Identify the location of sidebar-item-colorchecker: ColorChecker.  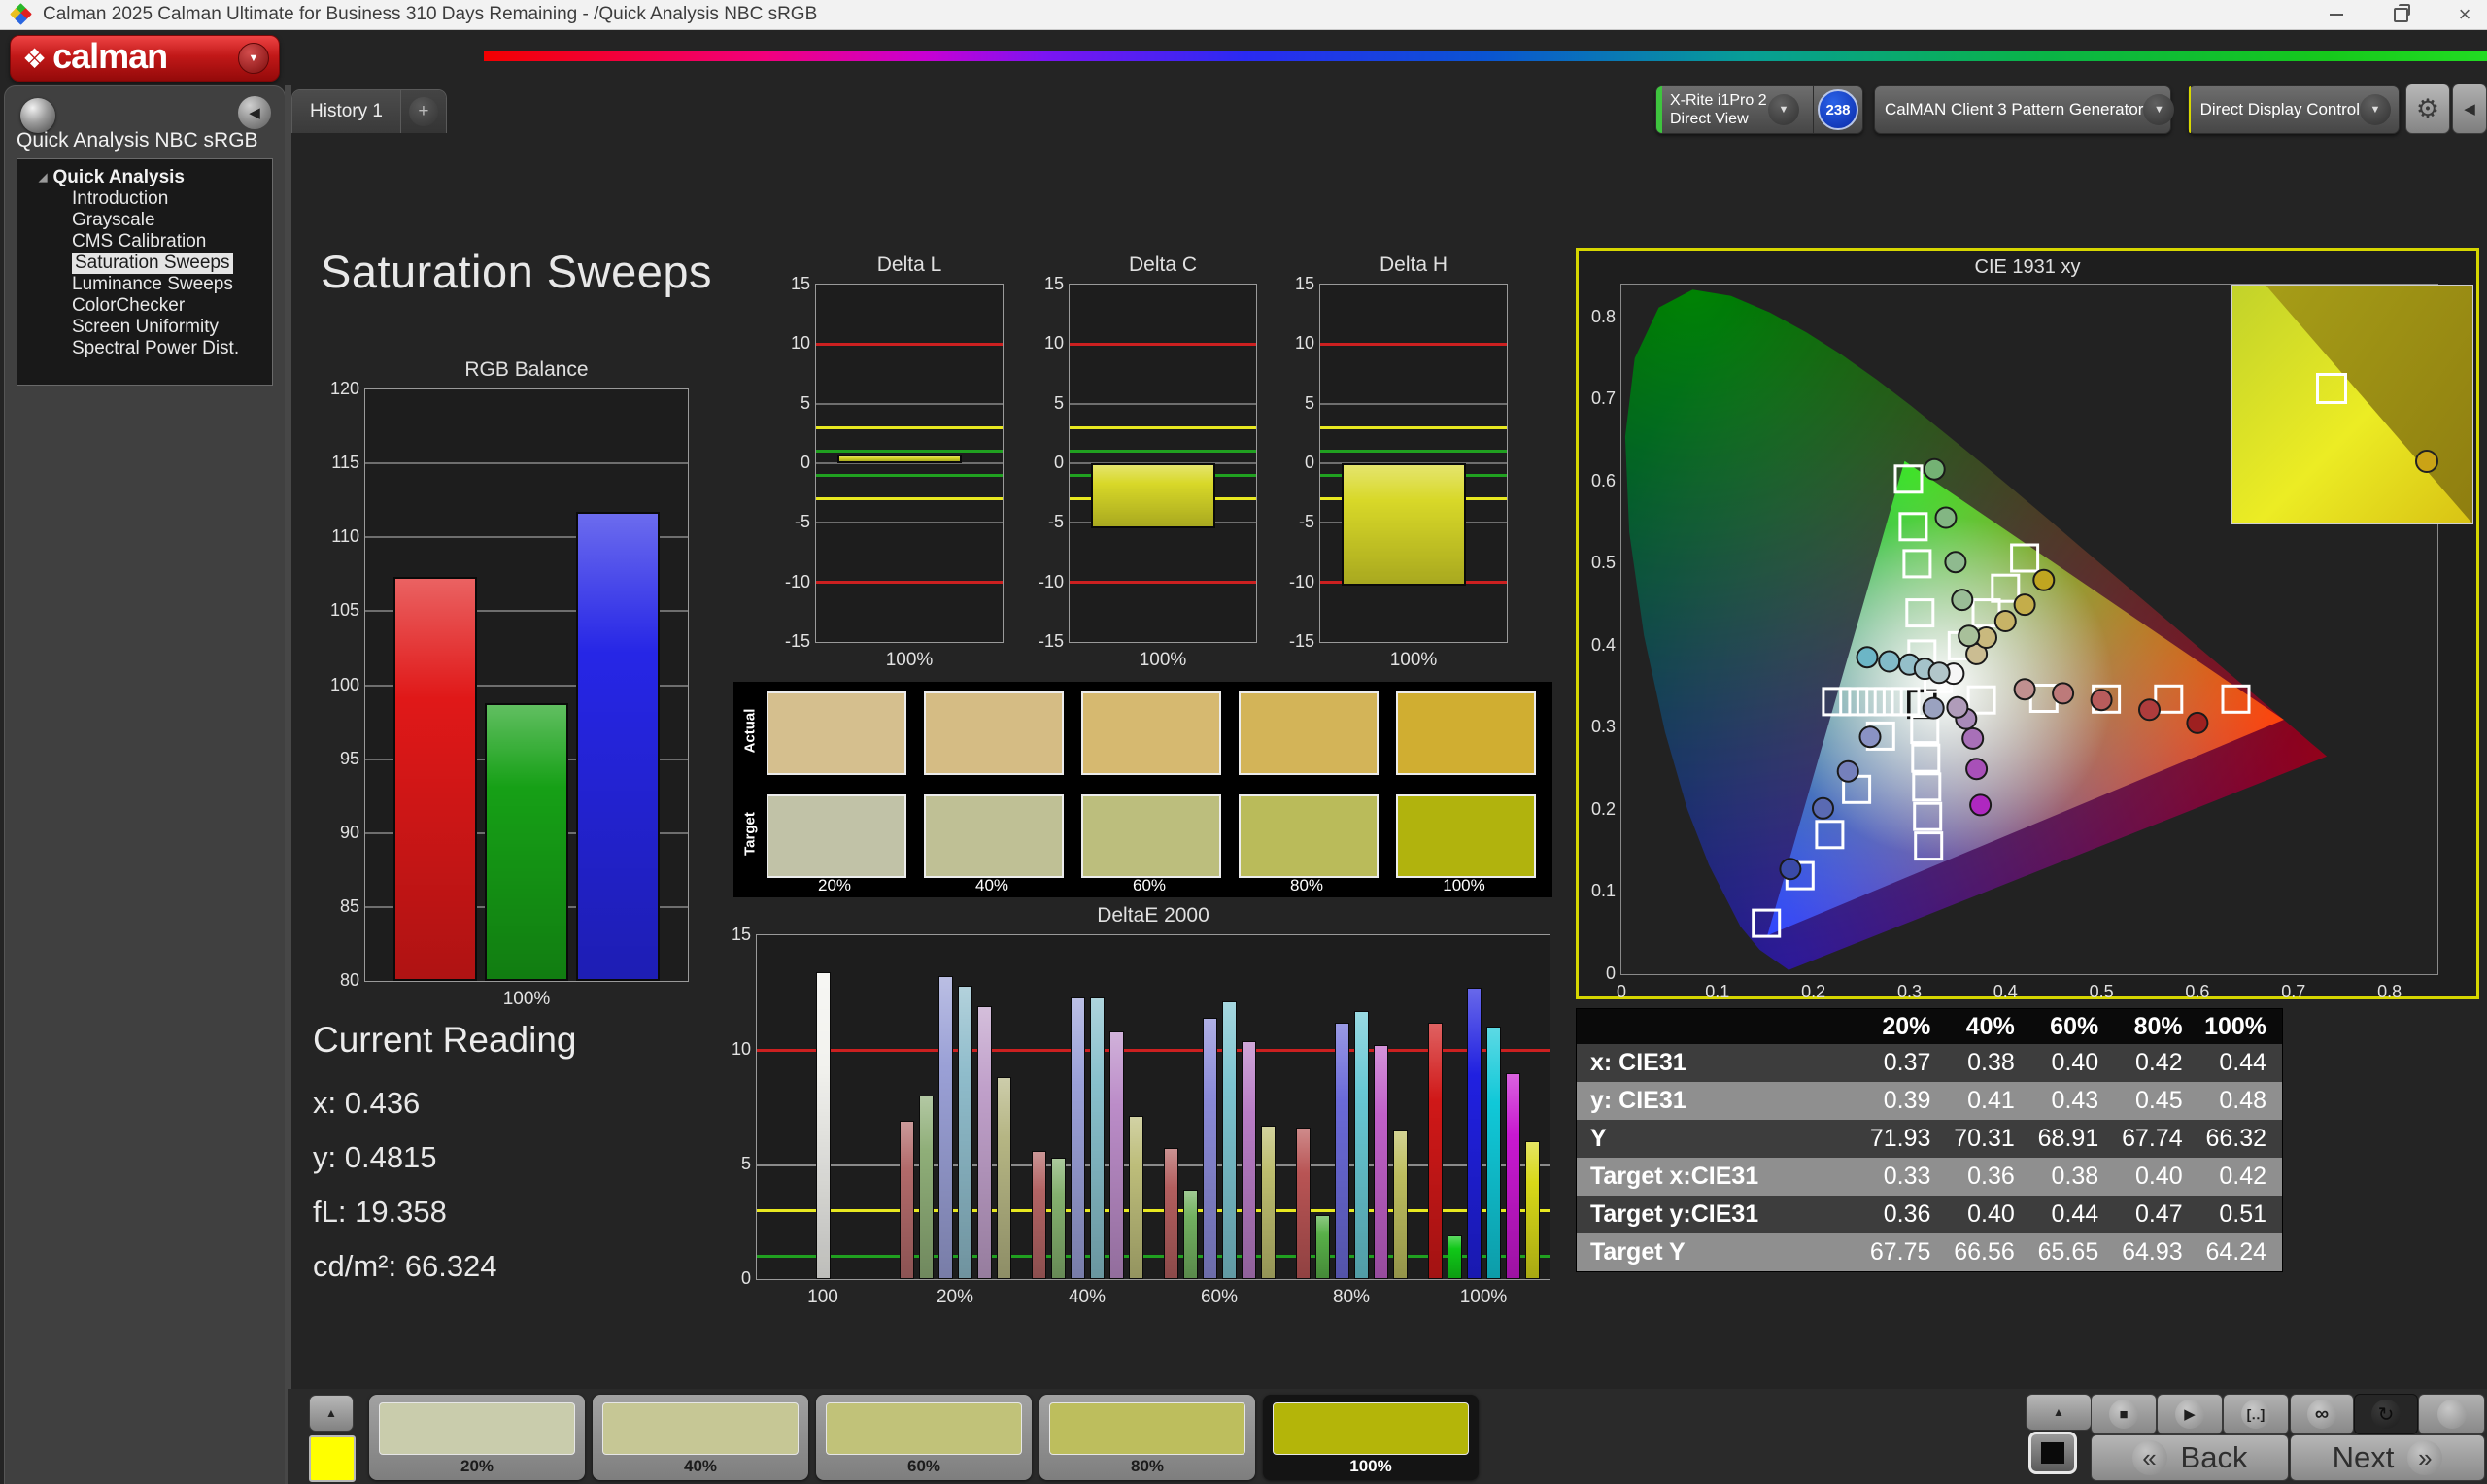
(172, 306).